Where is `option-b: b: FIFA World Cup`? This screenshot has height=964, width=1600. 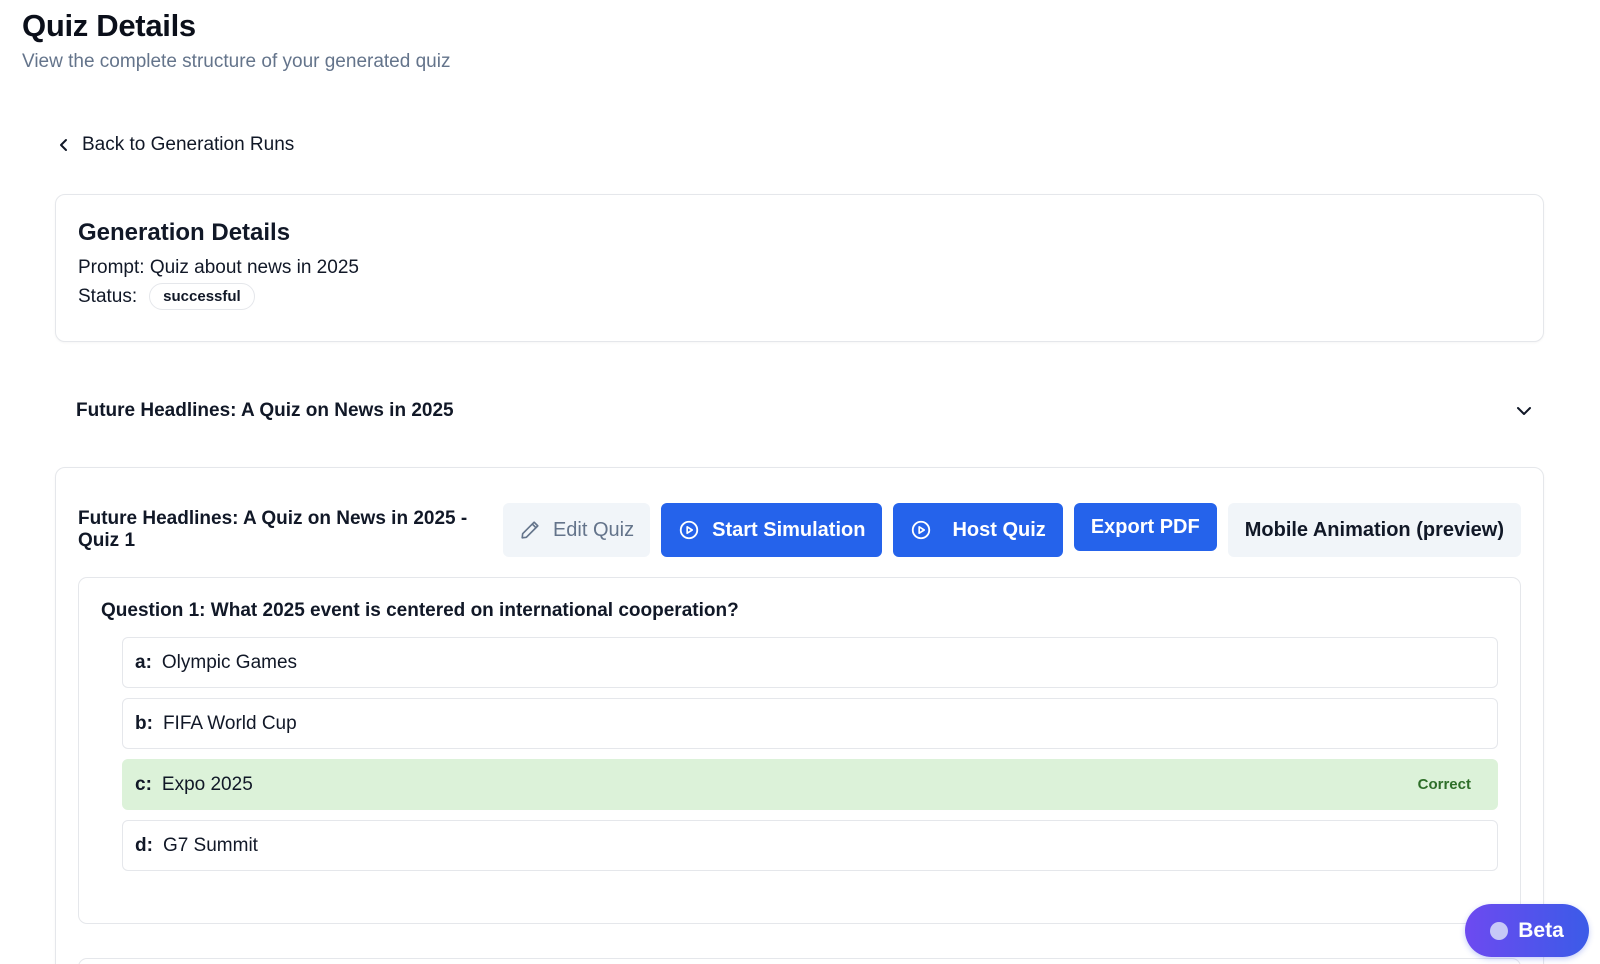 option-b: b: FIFA World Cup is located at coordinates (810, 723).